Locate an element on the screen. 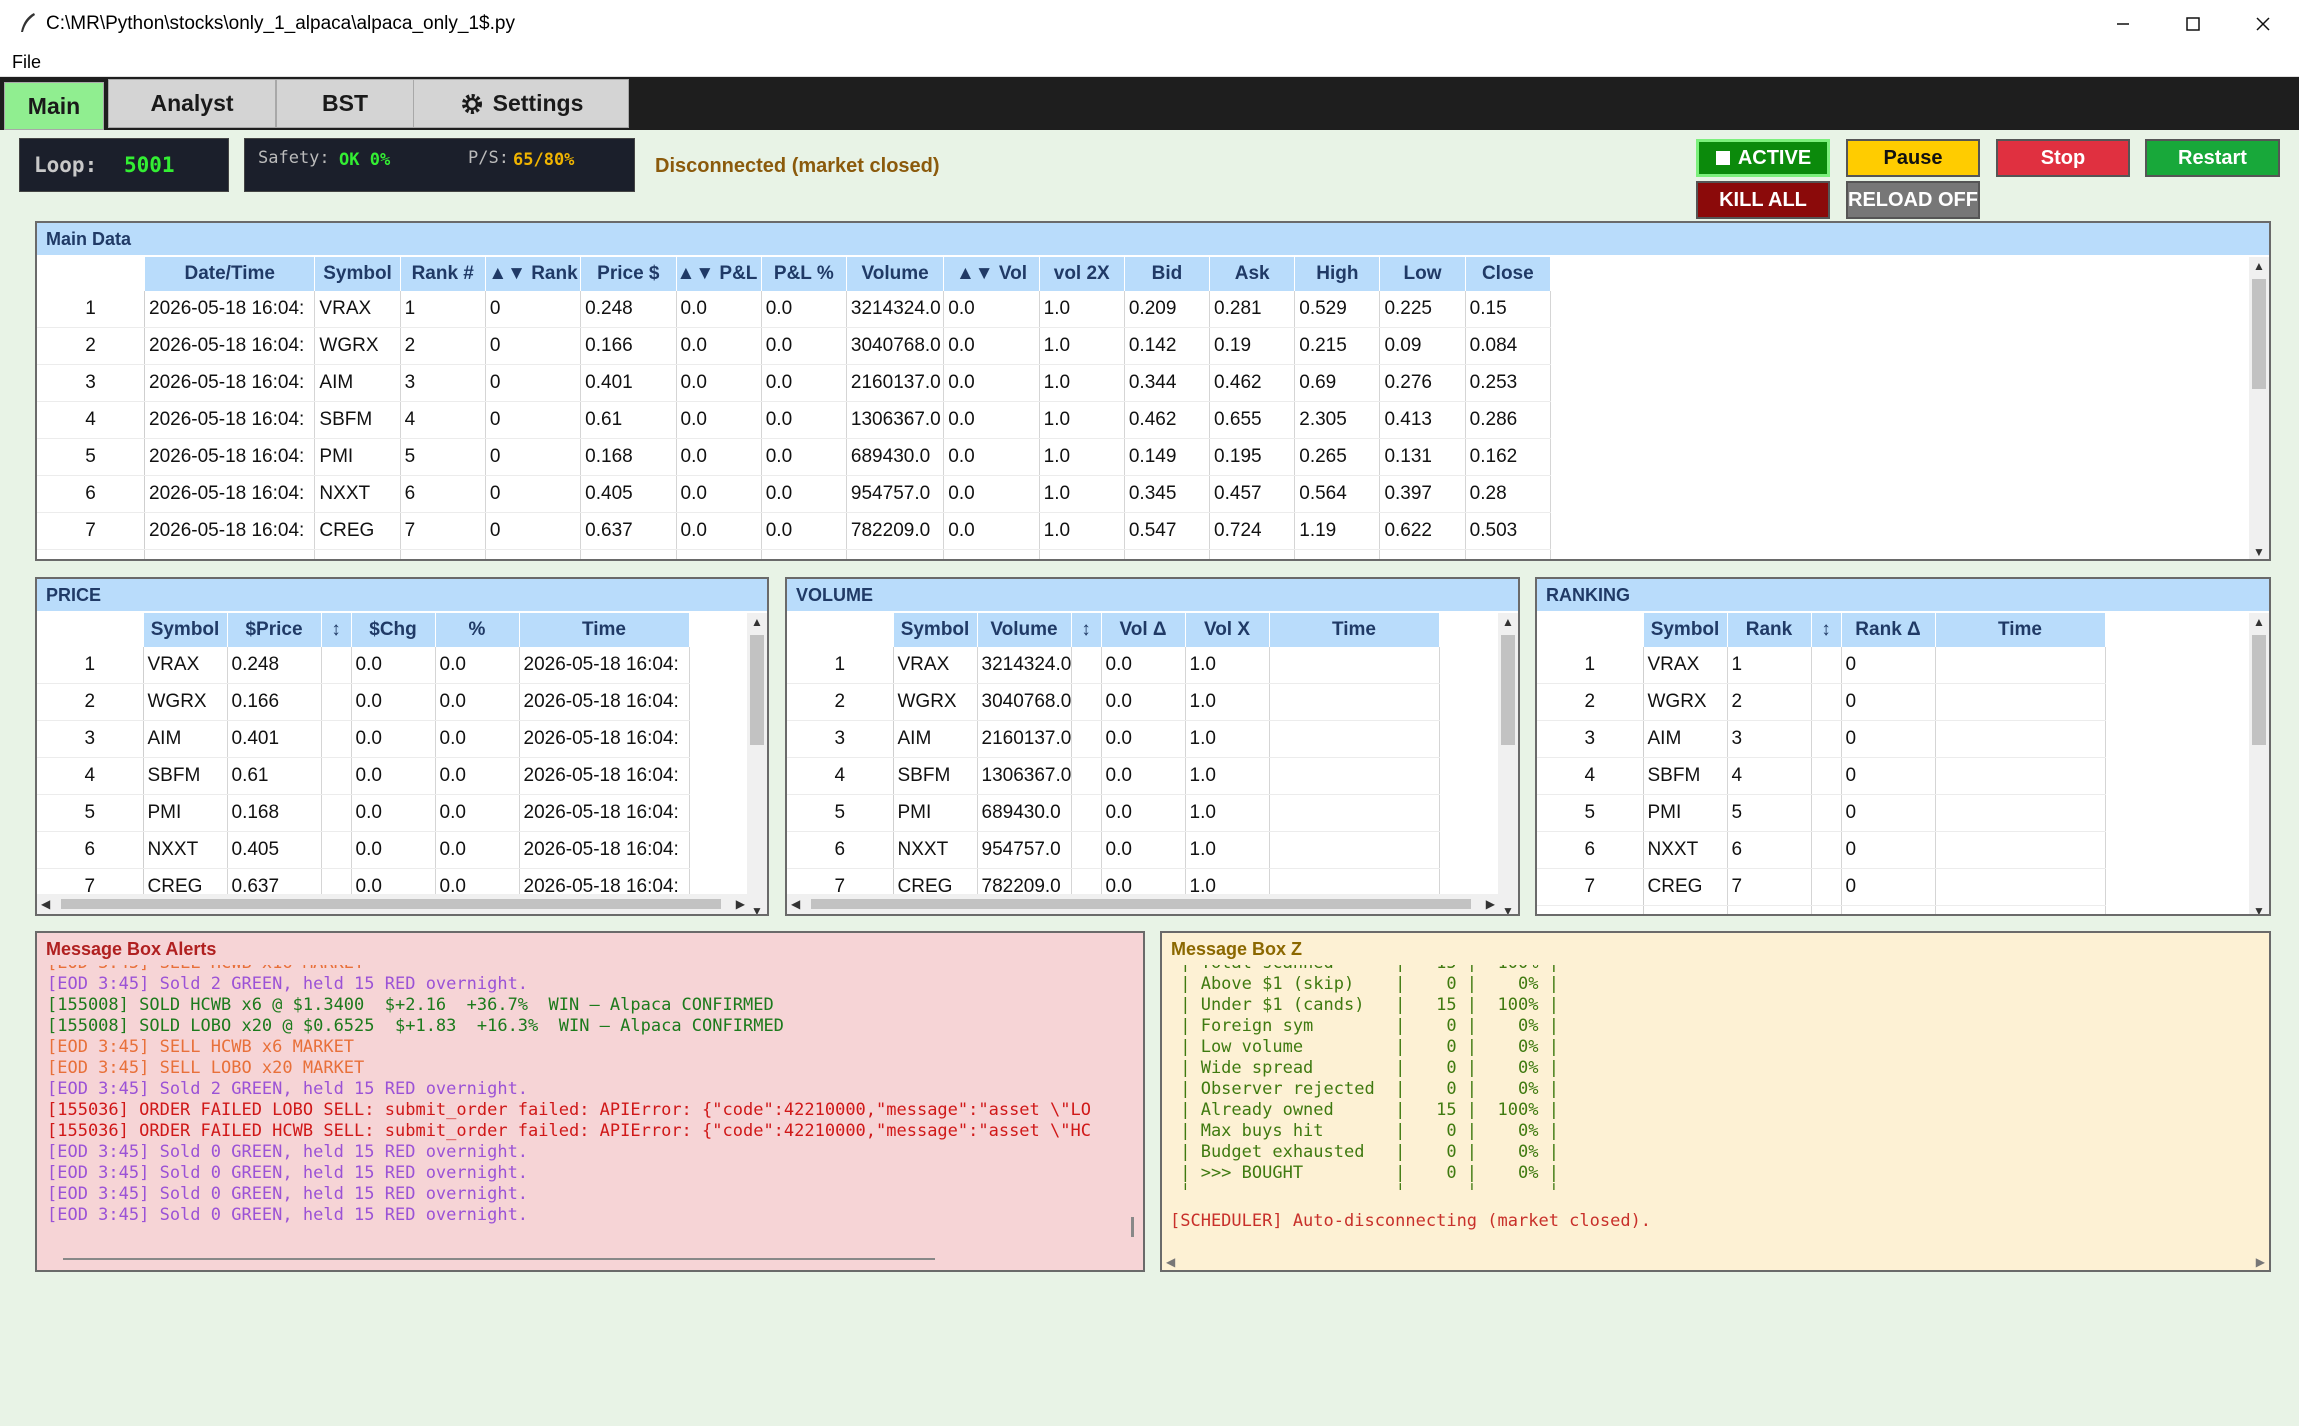  column-header: $Chg is located at coordinates (393, 630).